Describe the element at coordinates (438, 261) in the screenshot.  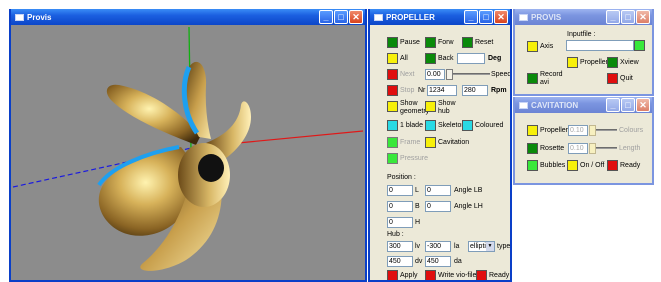
I see `hub-da-input: 450` at that location.